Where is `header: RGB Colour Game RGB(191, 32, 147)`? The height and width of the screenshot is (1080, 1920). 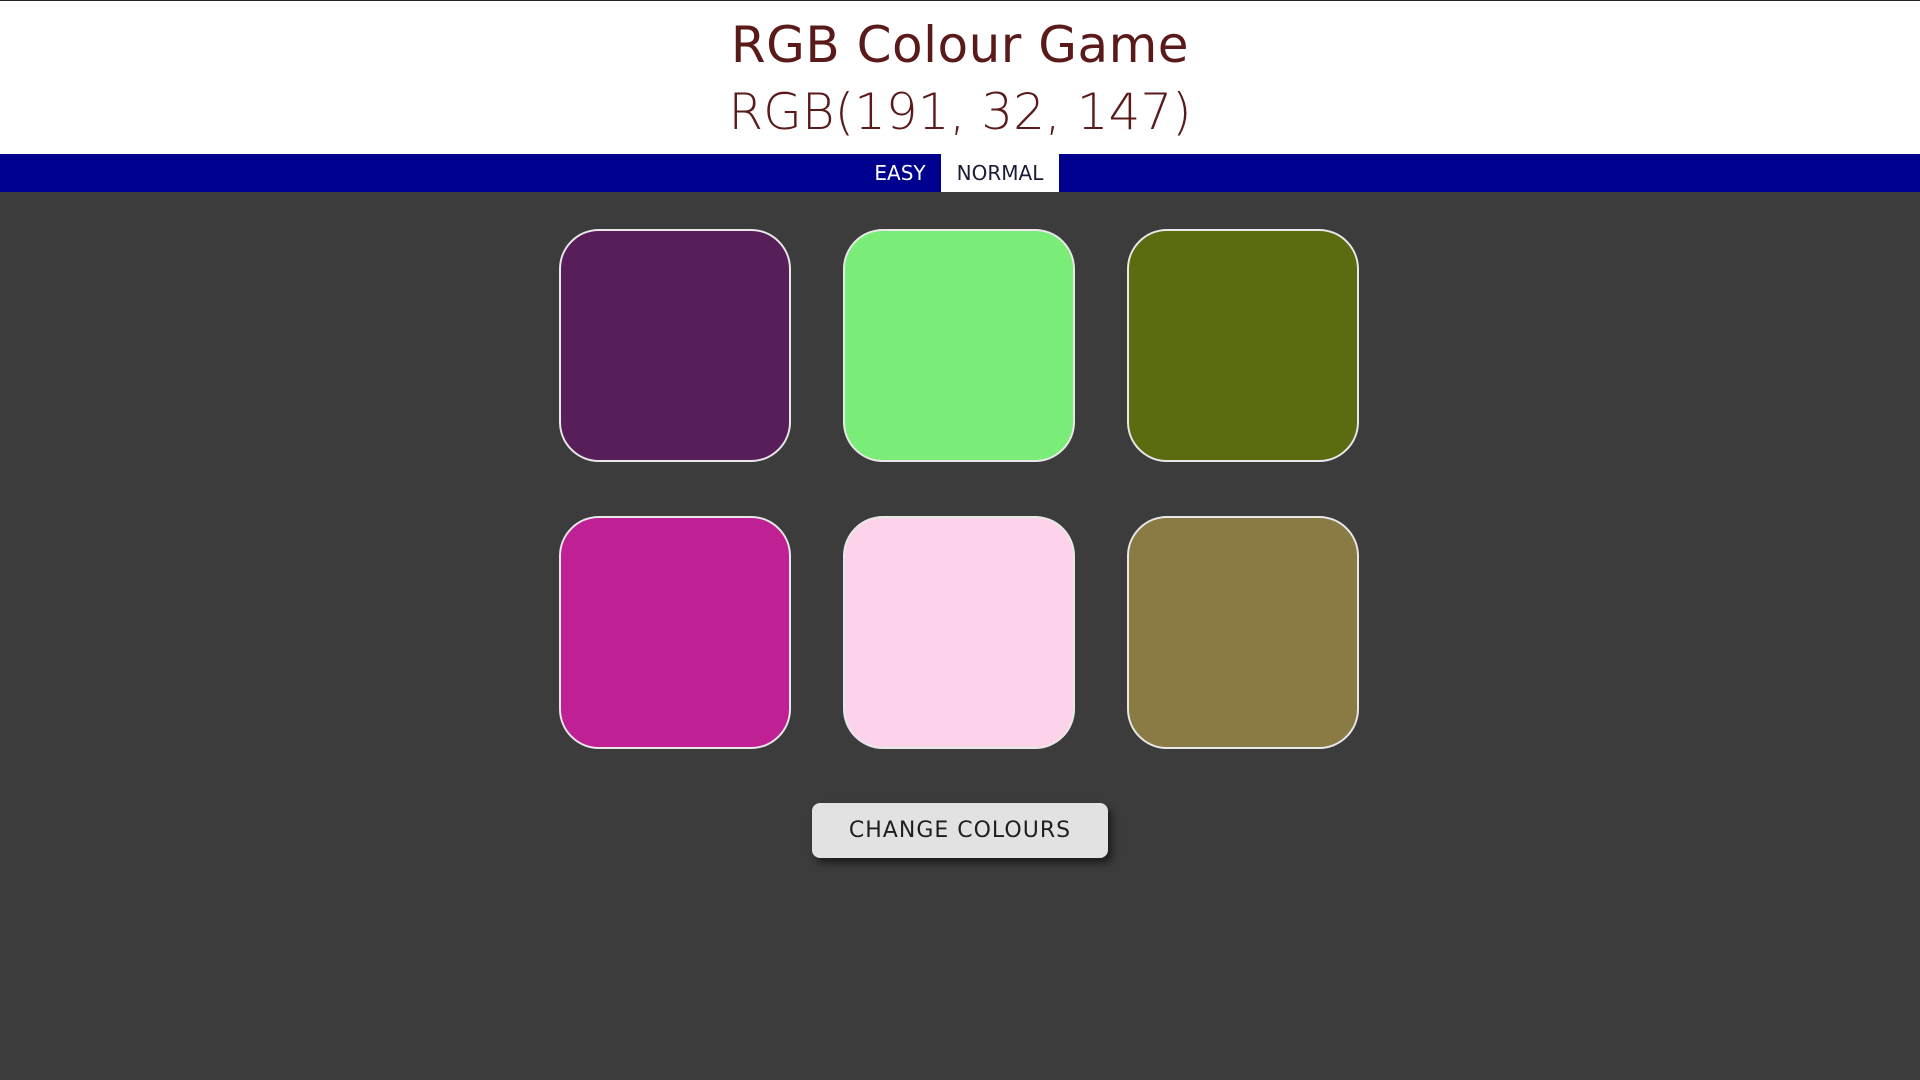 header: RGB Colour Game RGB(191, 32, 147) is located at coordinates (960, 77).